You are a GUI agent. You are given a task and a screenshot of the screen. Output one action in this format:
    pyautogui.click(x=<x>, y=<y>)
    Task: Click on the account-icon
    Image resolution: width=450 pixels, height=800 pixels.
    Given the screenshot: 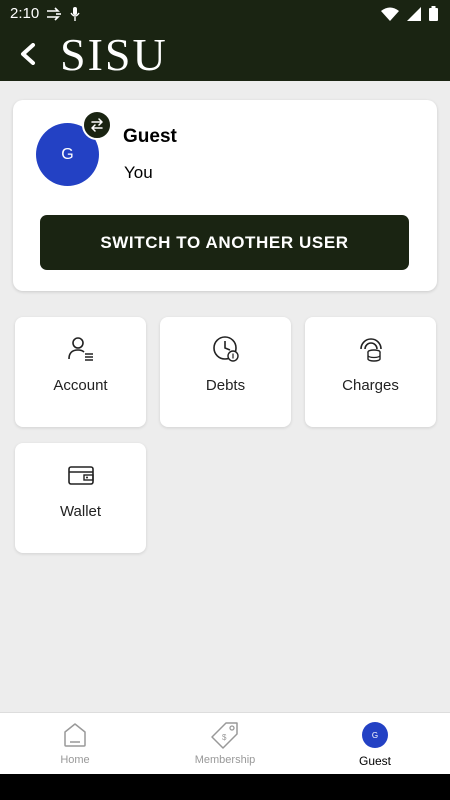 What is the action you would take?
    pyautogui.click(x=80, y=349)
    